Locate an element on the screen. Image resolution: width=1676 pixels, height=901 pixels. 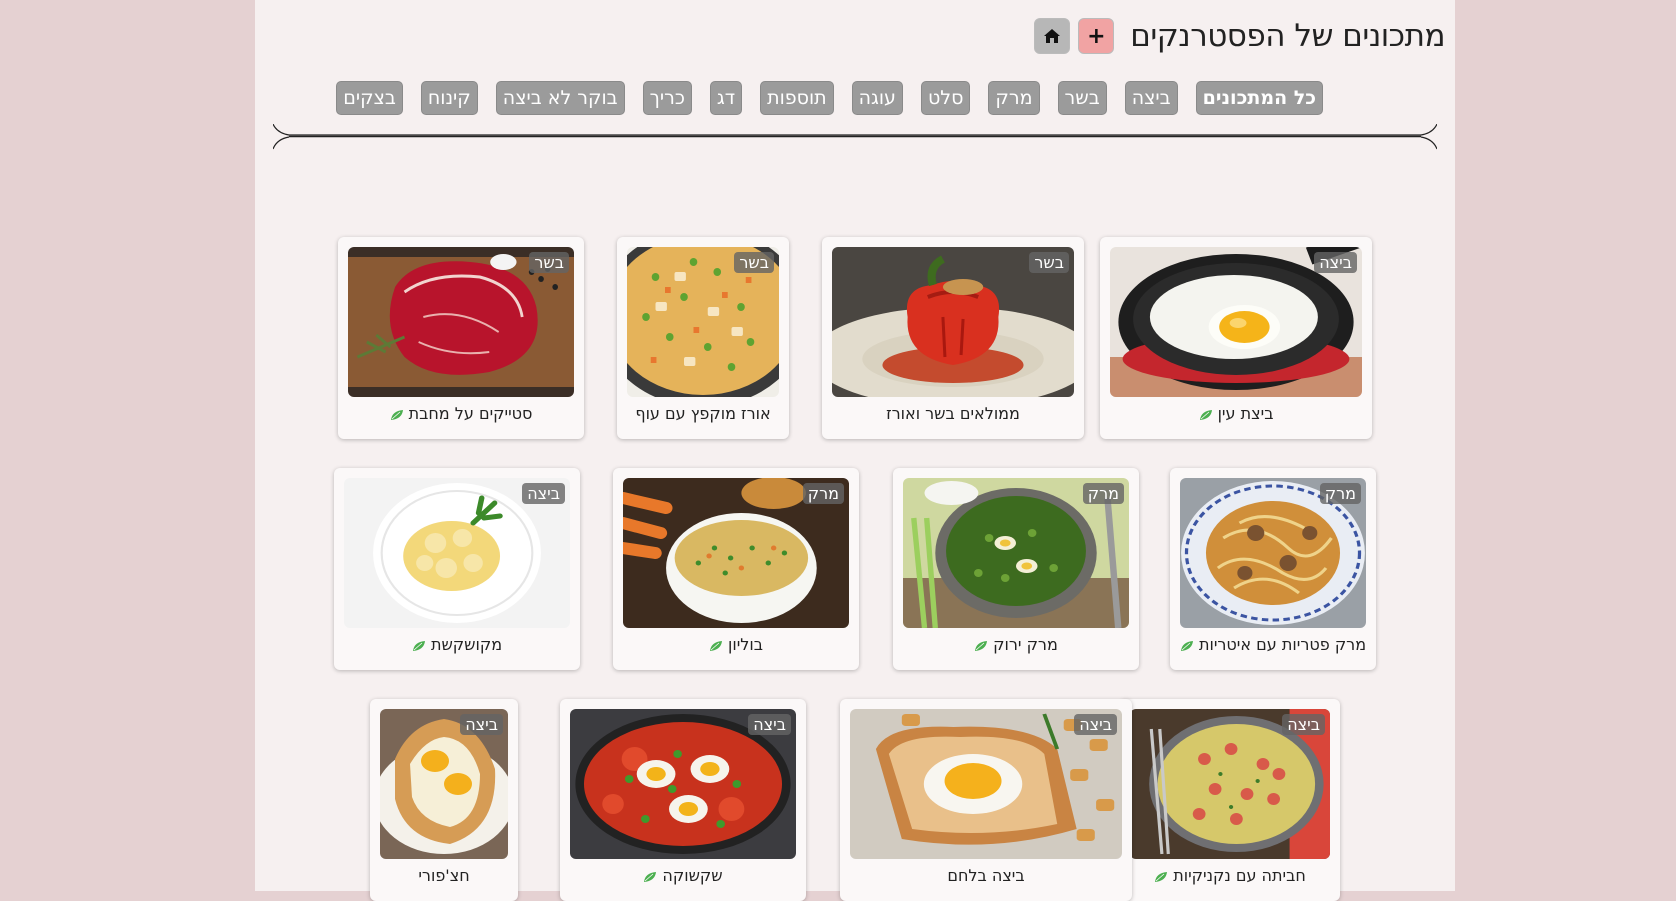
recipe-caption: ביצת עין is located at coordinates (1236, 413).